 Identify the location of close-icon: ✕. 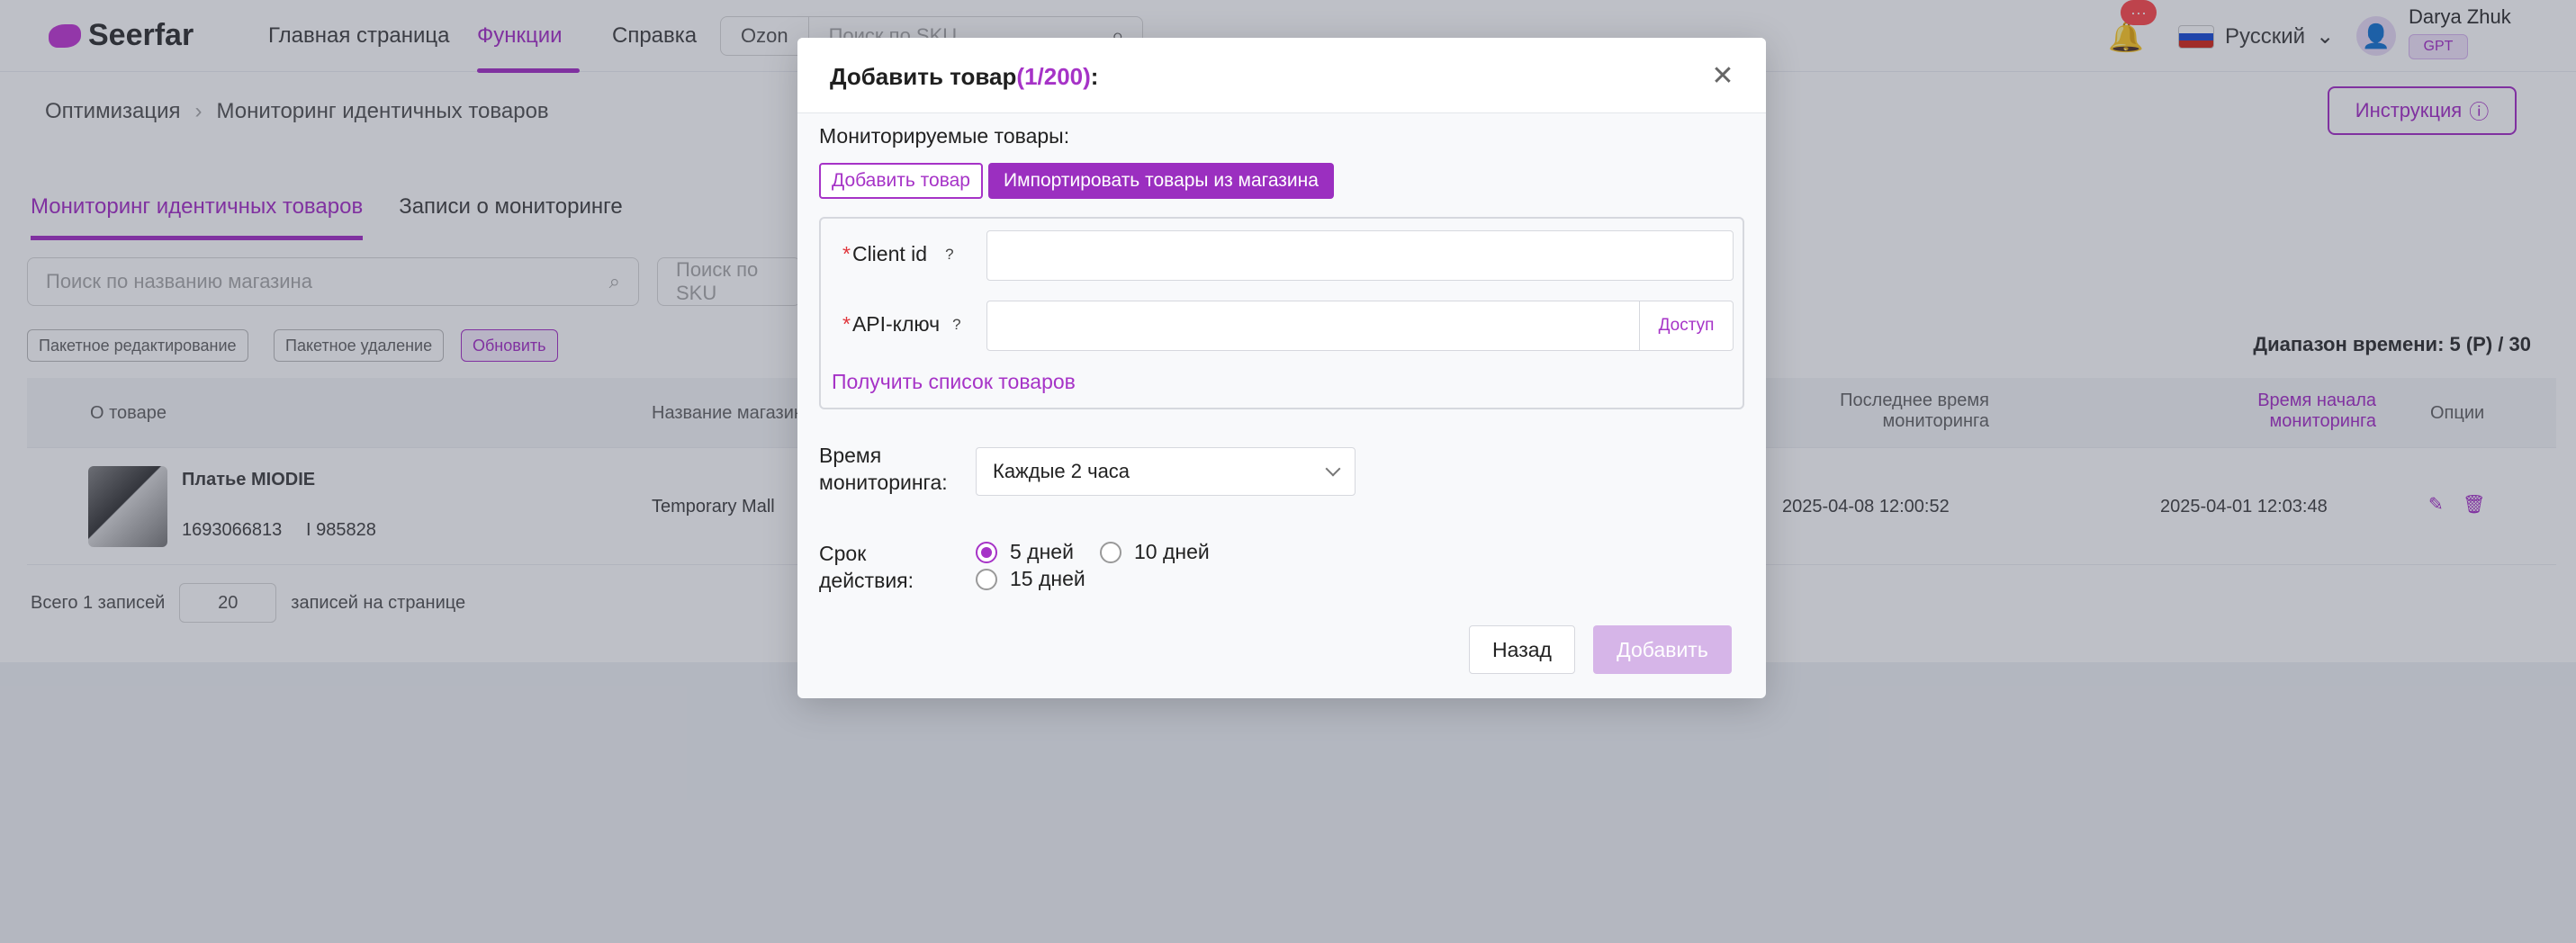
(1723, 75).